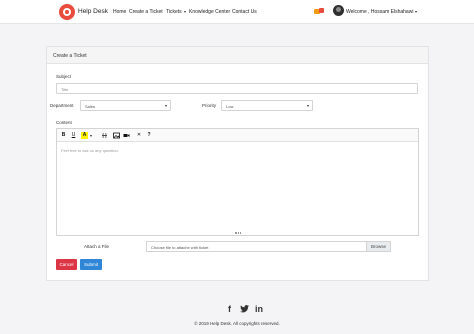 Image resolution: width=474 pixels, height=334 pixels. I want to click on link-icon, so click(104, 135).